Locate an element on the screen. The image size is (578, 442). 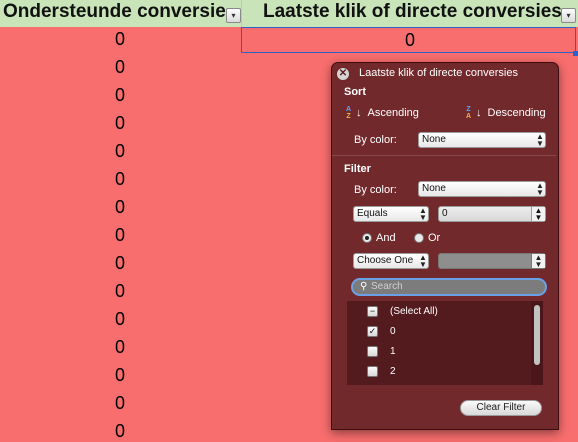
condition-operator-value: Equals is located at coordinates (372, 213).